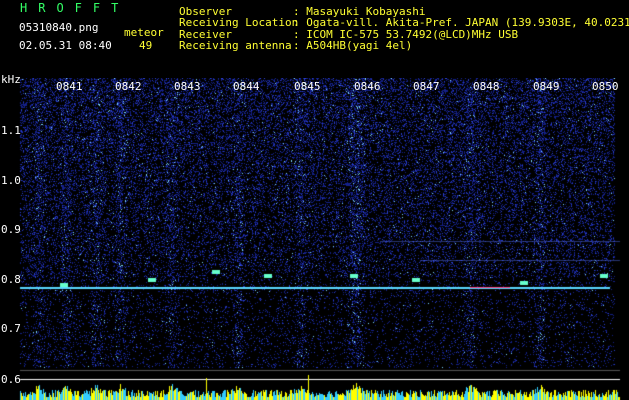 Image resolution: width=629 pixels, height=400 pixels. I want to click on x-tick-label: 0843, so click(187, 86).